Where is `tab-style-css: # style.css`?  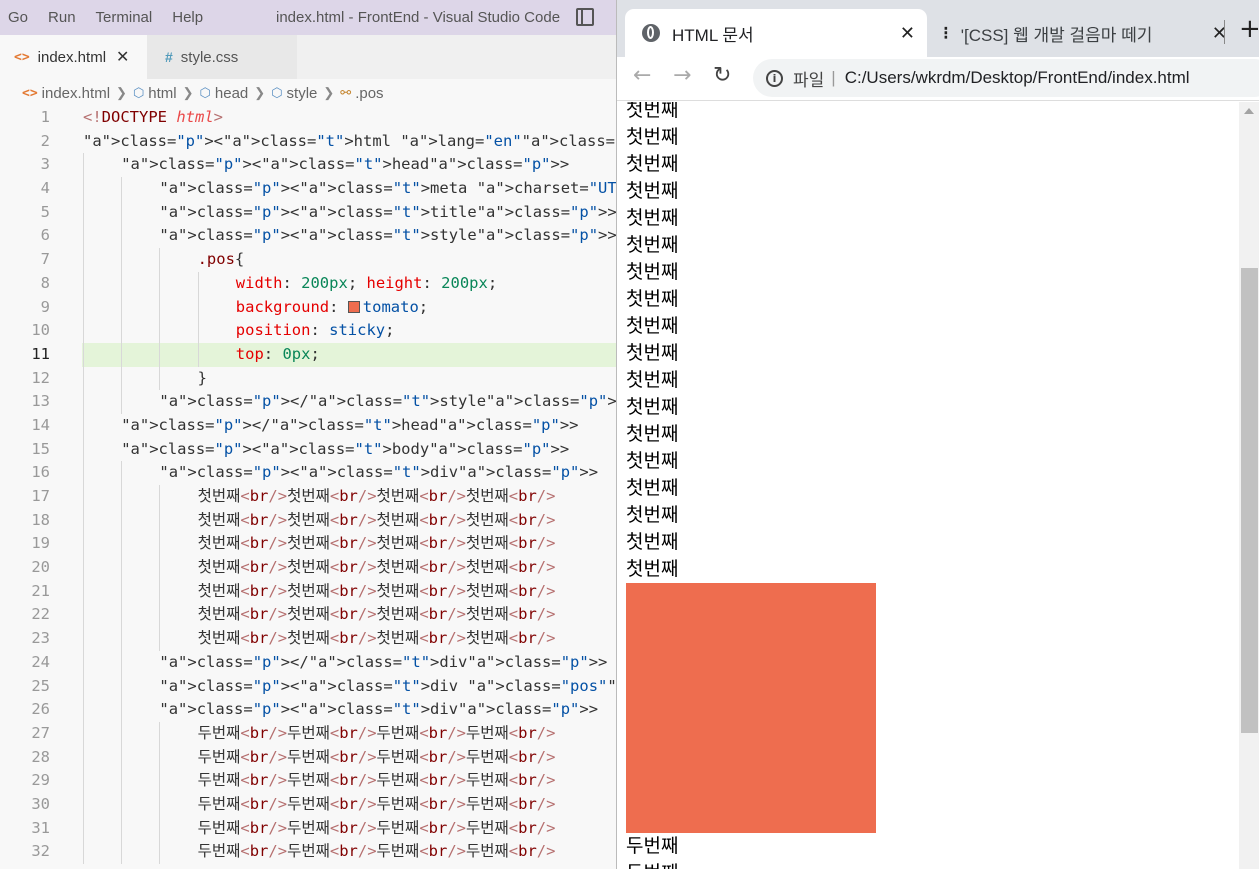
tab-style-css: # style.css is located at coordinates (222, 57).